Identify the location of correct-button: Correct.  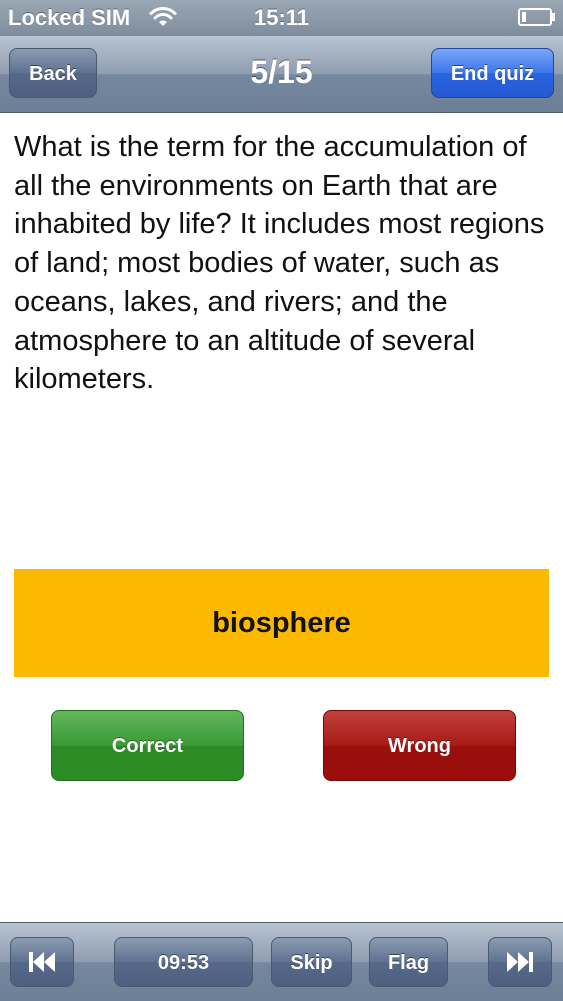
(147, 745).